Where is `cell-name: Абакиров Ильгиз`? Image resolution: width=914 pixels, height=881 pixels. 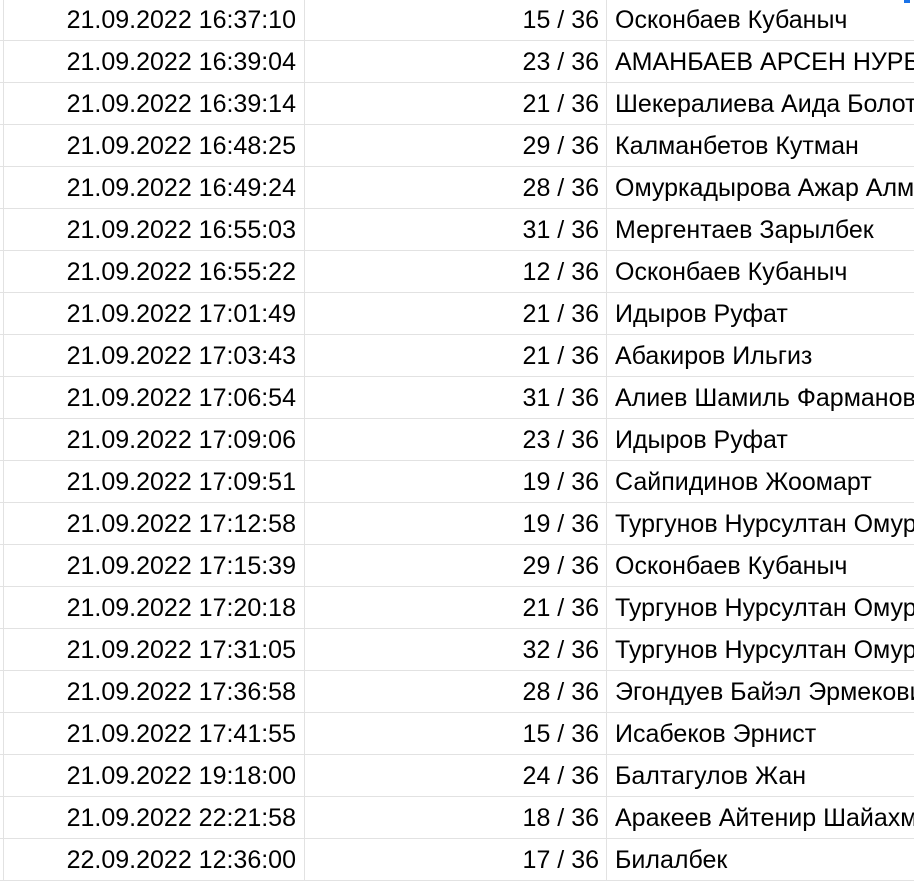
cell-name: Абакиров Ильгиз is located at coordinates (760, 356).